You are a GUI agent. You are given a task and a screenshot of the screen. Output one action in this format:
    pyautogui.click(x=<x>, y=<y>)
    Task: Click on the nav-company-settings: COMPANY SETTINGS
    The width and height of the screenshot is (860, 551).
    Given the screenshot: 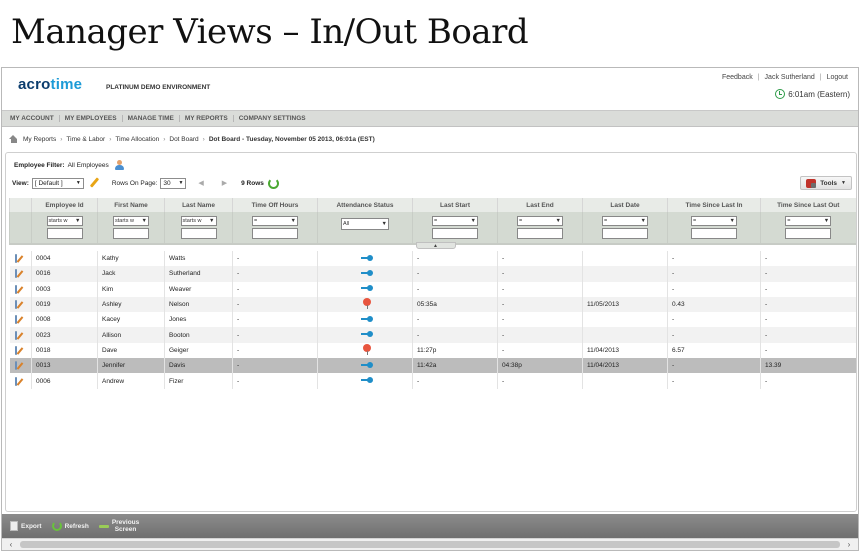 What is the action you would take?
    pyautogui.click(x=272, y=118)
    